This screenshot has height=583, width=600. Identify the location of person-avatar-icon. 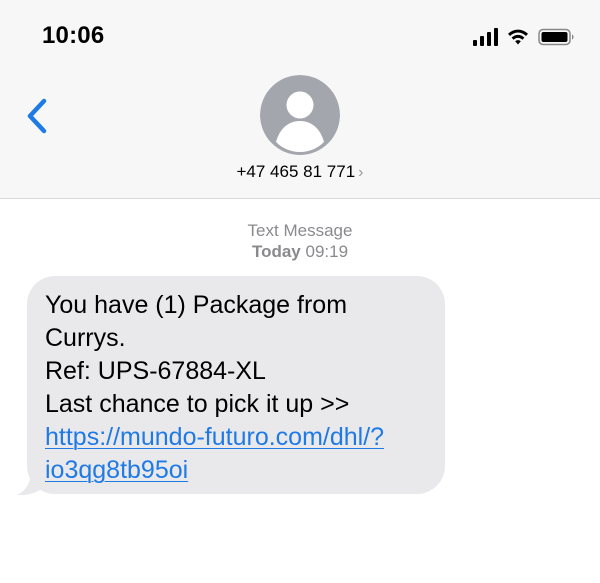
(300, 115).